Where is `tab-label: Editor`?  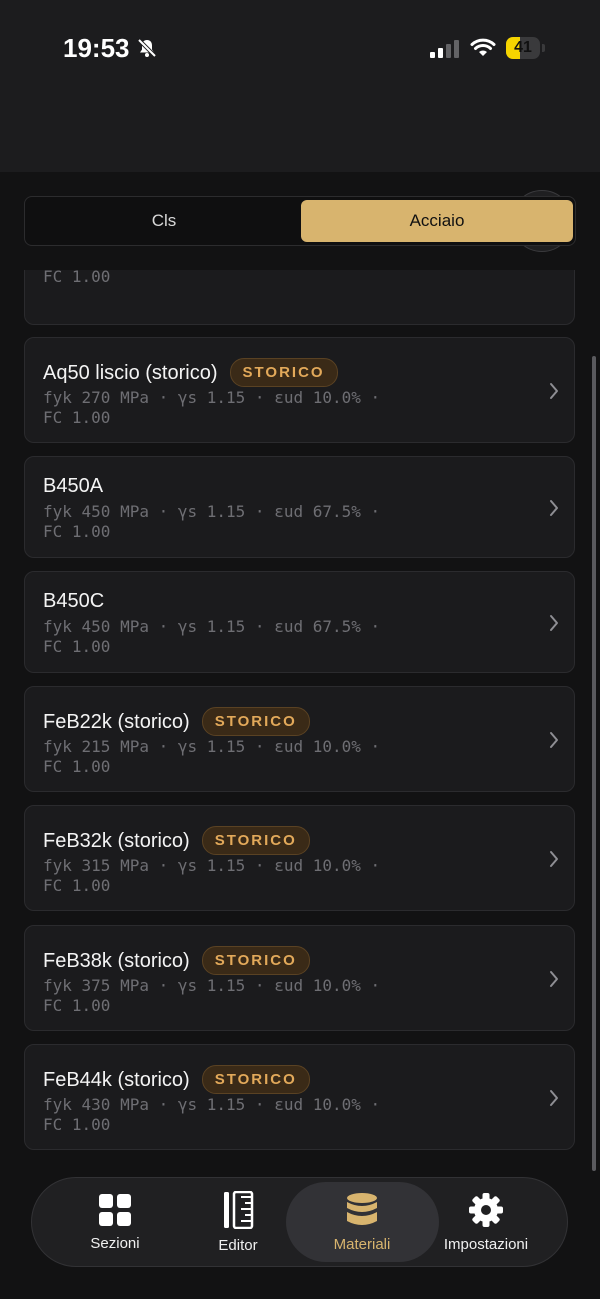
tab-label: Editor is located at coordinates (238, 1245).